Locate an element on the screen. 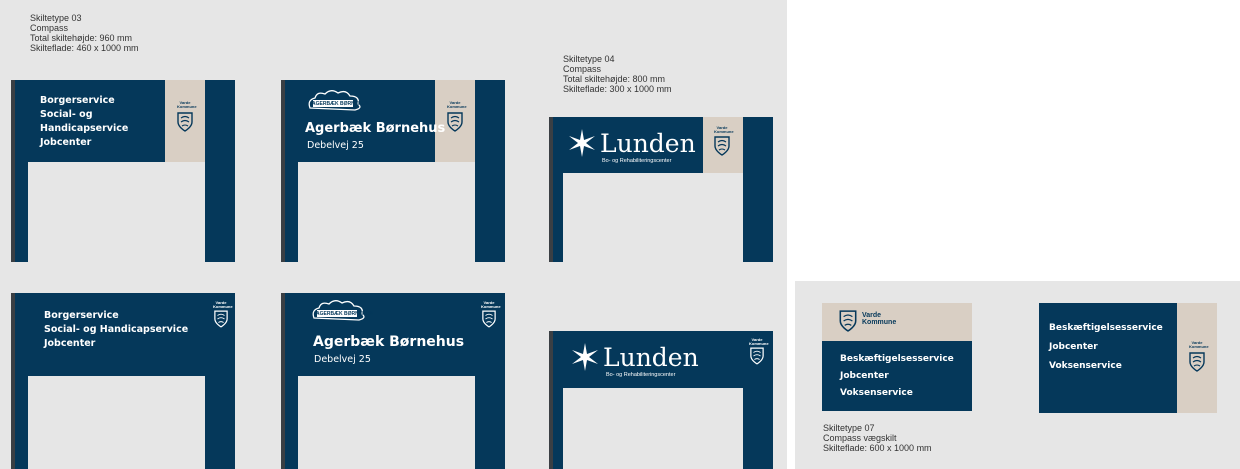 Image resolution: width=1240 pixels, height=469 pixels. spec-line: Skilteflade: 600 x 1000 mm is located at coordinates (877, 448).